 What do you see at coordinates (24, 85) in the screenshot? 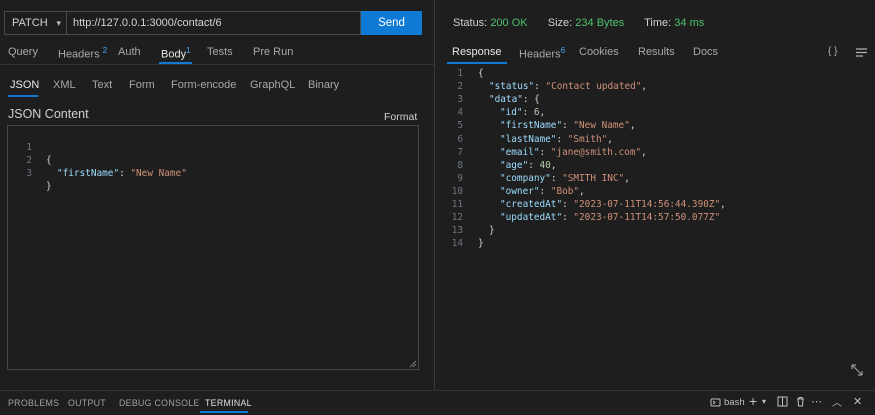
I see `body-tab-json: JSON` at bounding box center [24, 85].